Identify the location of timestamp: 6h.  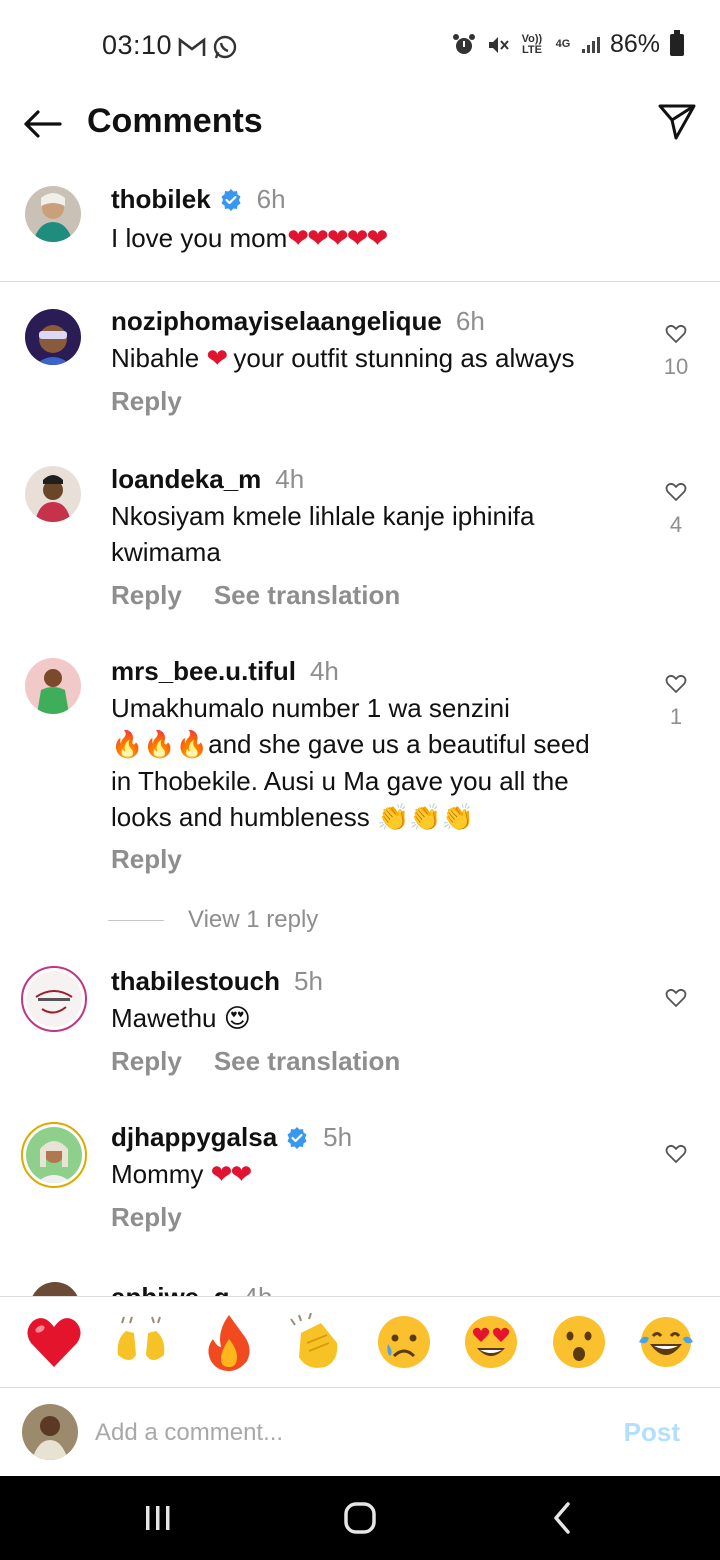
(470, 321).